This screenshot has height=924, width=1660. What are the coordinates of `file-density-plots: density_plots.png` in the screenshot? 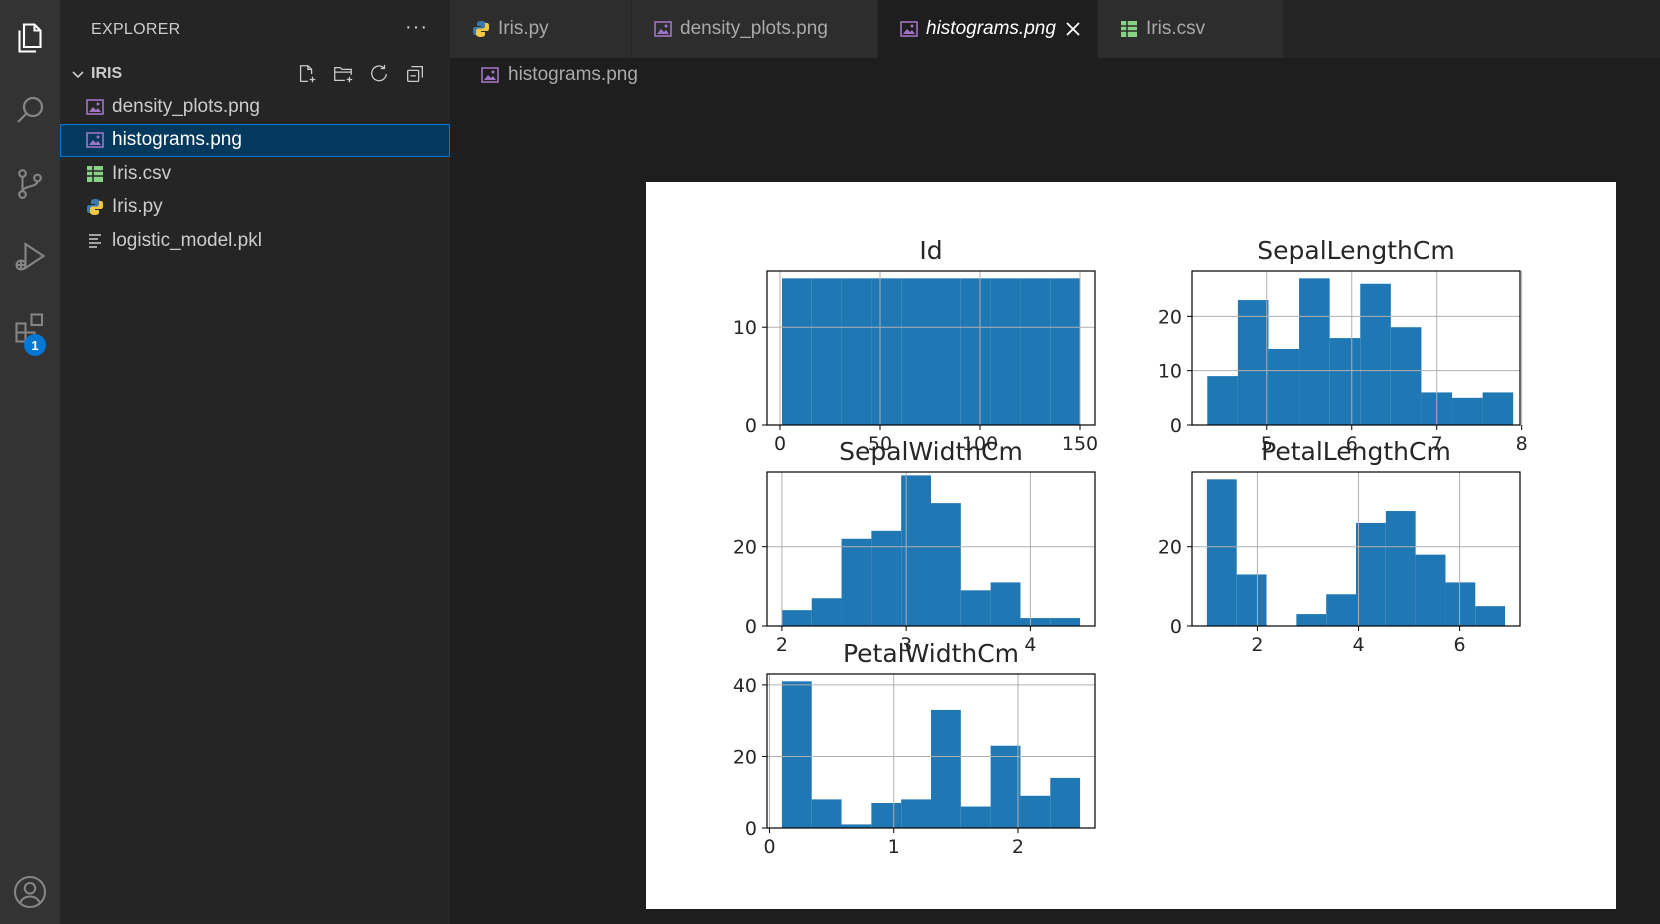 It's located at (255, 107).